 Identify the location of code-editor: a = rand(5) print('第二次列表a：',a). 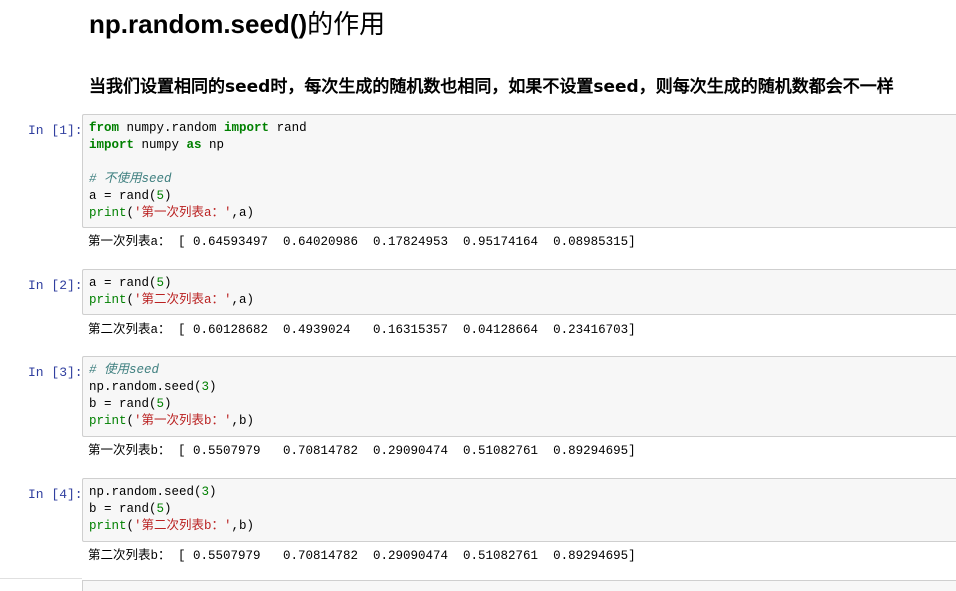
(519, 292).